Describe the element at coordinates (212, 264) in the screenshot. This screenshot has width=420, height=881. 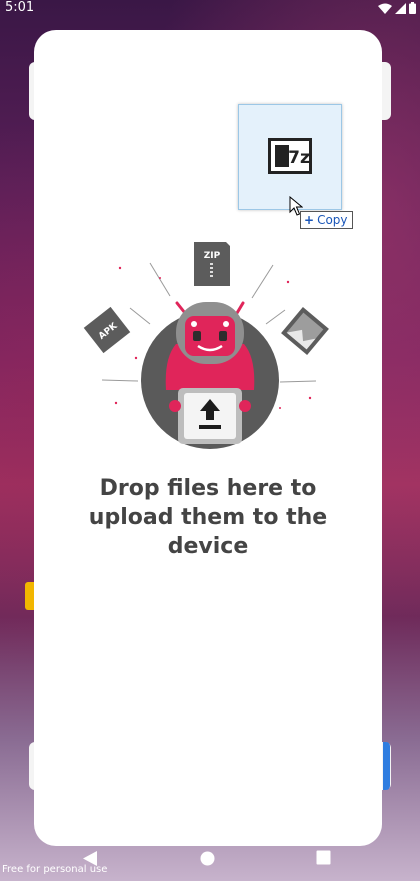
I see `zip-file-icon: ZIP` at that location.